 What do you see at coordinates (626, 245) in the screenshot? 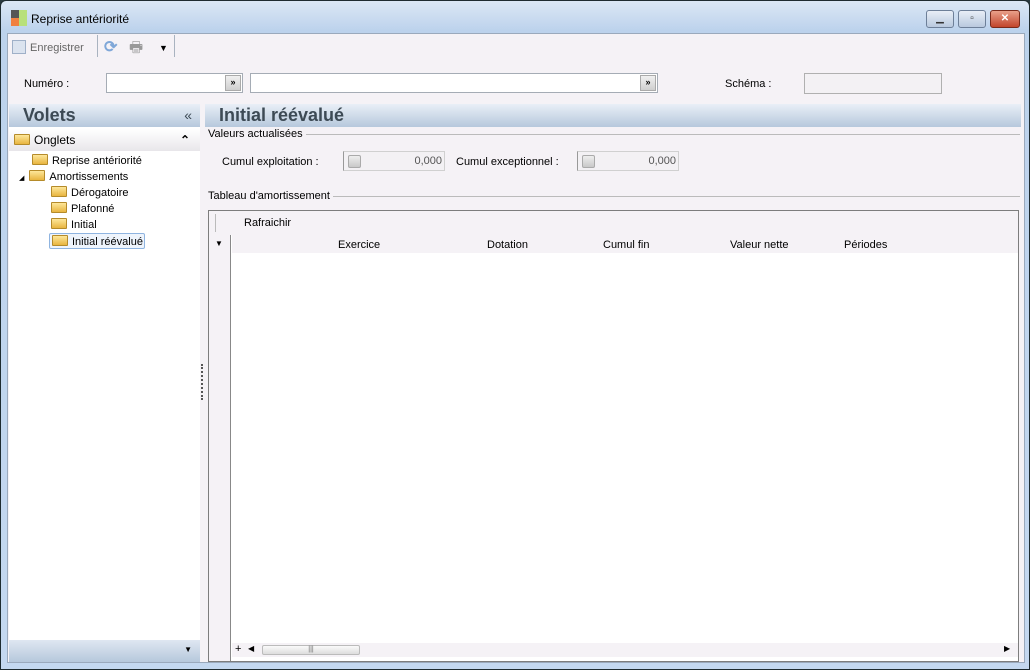
I see `column-header-cumul-fin: Cumul fin` at bounding box center [626, 245].